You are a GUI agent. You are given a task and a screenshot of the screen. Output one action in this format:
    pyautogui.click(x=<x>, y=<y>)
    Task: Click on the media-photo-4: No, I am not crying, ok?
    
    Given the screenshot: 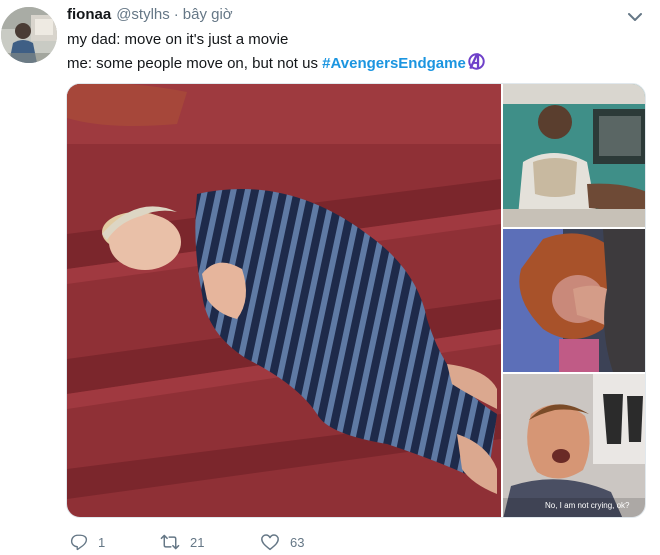 What is the action you would take?
    pyautogui.click(x=574, y=445)
    